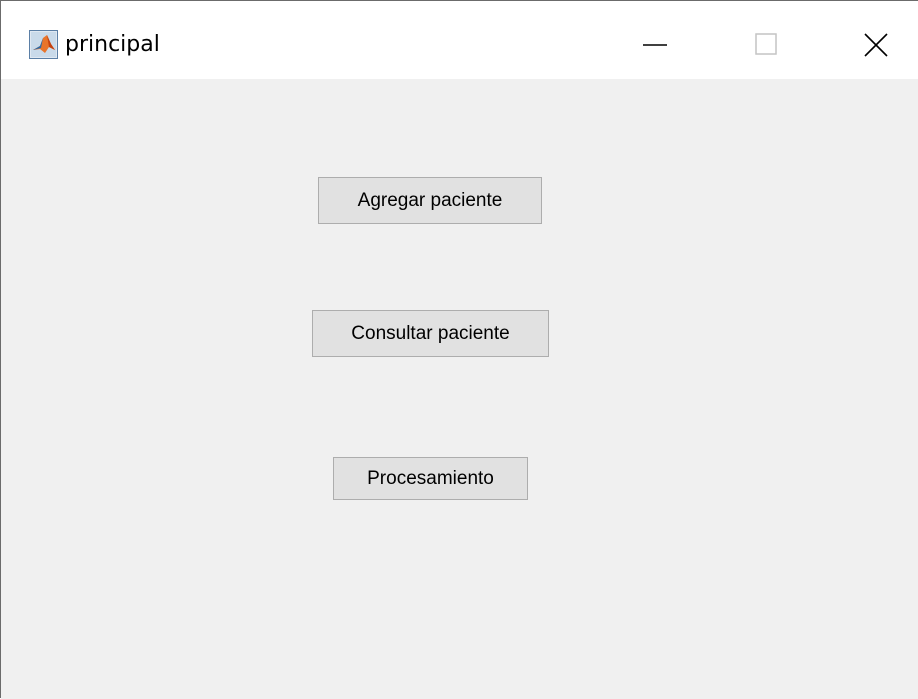 The height and width of the screenshot is (699, 918). What do you see at coordinates (43, 44) in the screenshot?
I see `matlab-icon` at bounding box center [43, 44].